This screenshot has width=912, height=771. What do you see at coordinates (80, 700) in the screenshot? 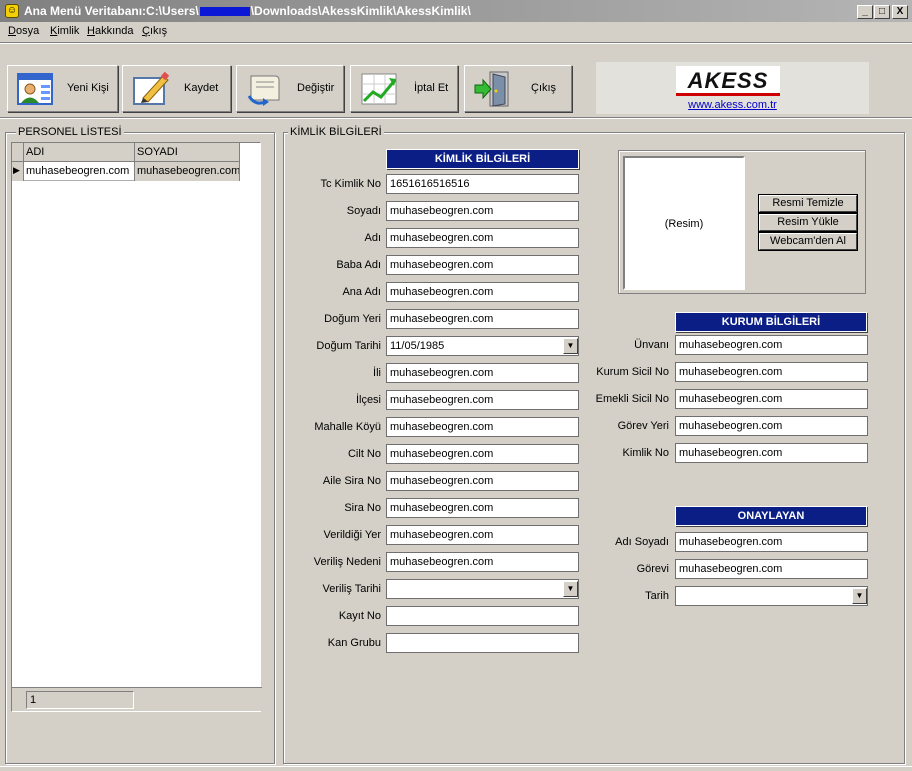
I see `record-count: 1` at bounding box center [80, 700].